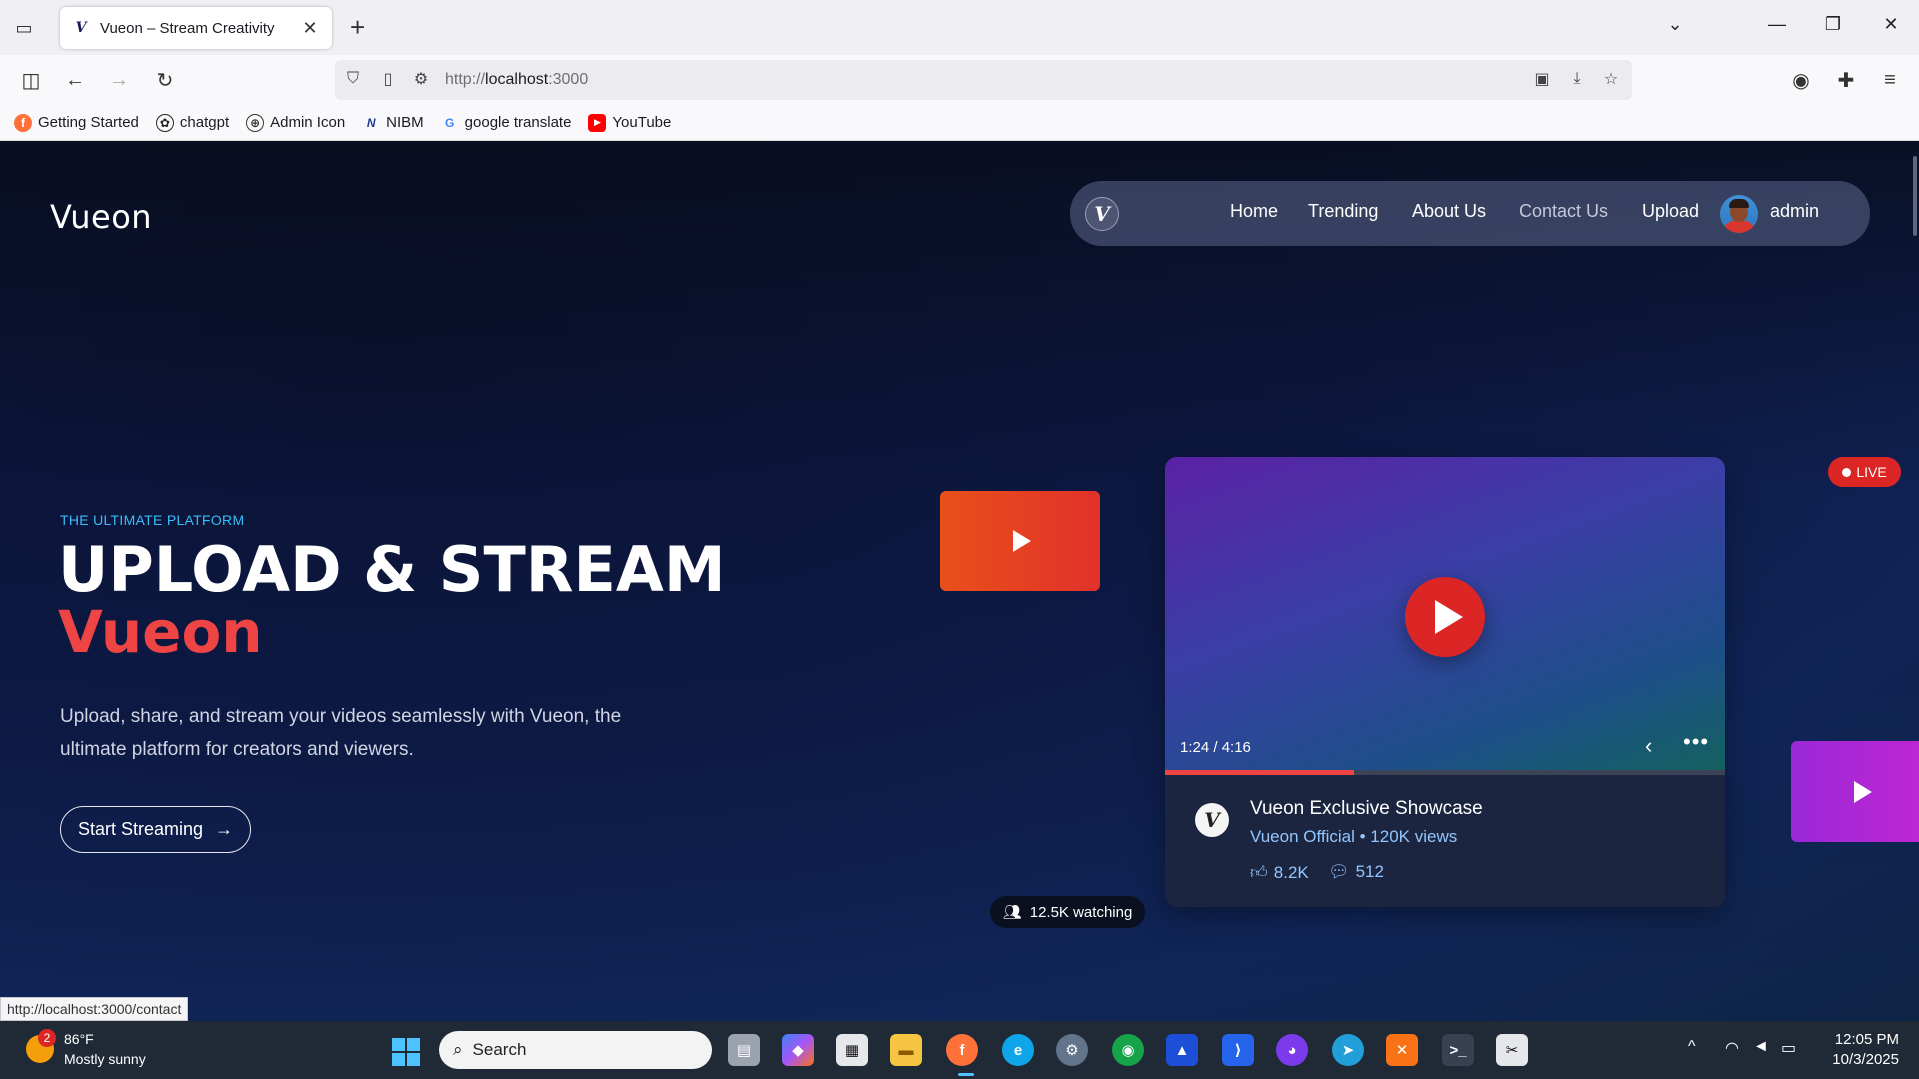 The image size is (1919, 1079). Describe the element at coordinates (1215, 747) in the screenshot. I see `video-time: 1:24 / 4:16` at that location.